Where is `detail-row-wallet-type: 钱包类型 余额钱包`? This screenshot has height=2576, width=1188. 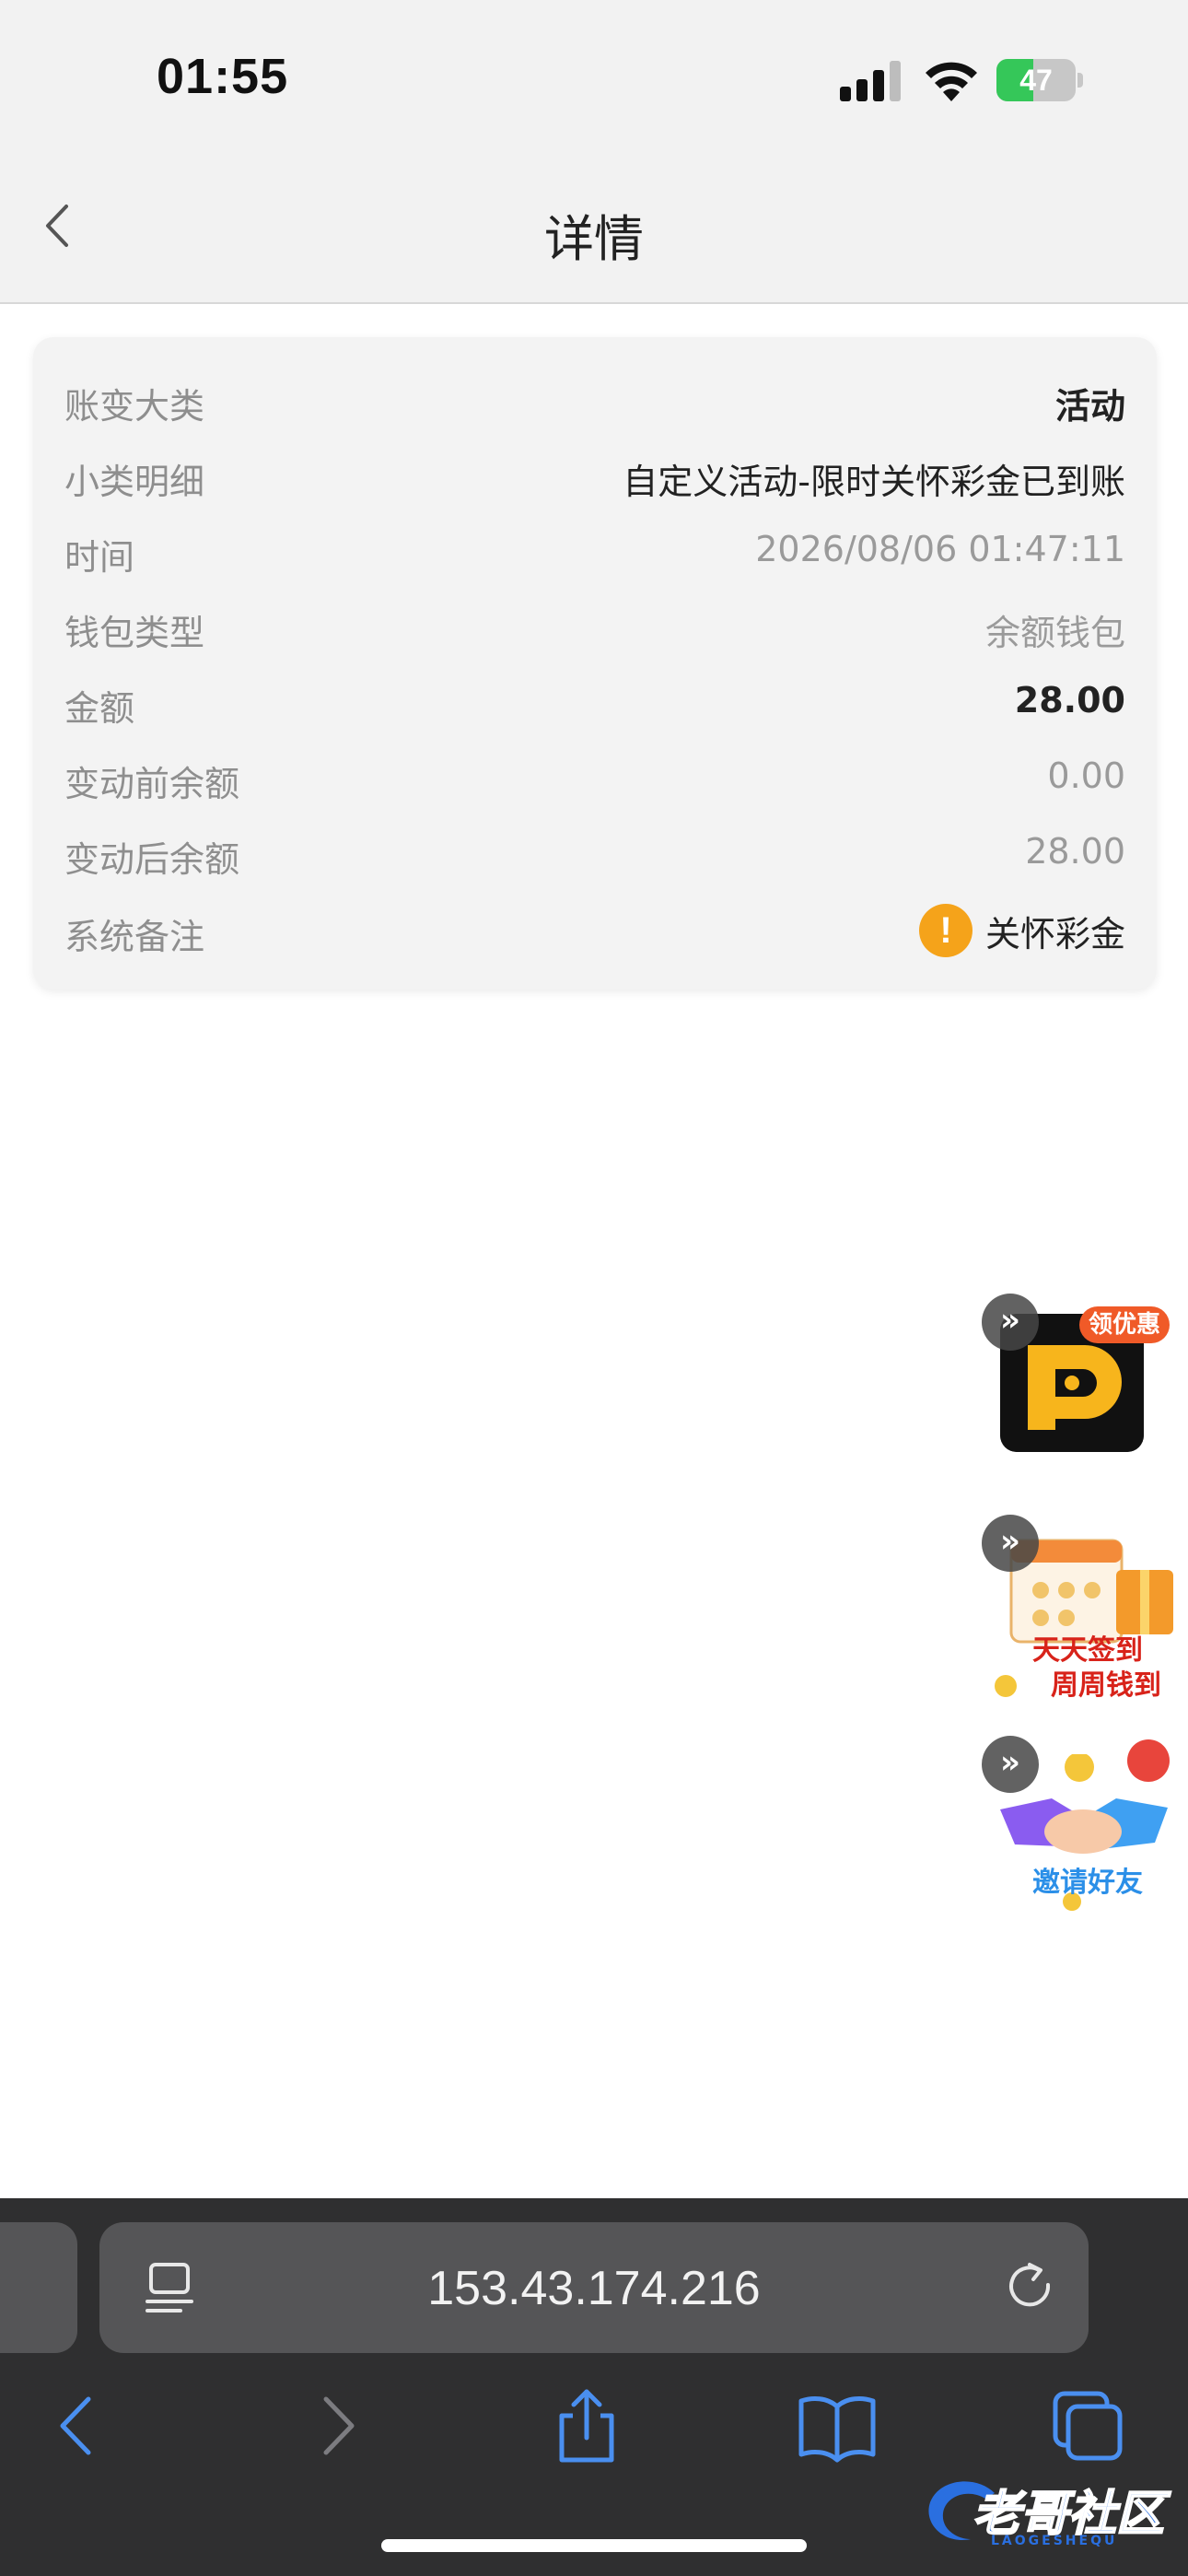 detail-row-wallet-type: 钱包类型 余额钱包 is located at coordinates (594, 627).